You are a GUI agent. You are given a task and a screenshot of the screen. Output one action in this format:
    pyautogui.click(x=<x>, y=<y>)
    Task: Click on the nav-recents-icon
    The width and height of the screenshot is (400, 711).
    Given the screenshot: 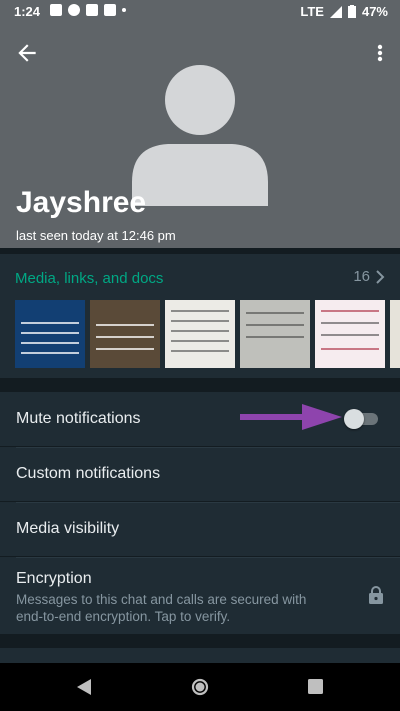 What is the action you would take?
    pyautogui.click(x=315, y=686)
    